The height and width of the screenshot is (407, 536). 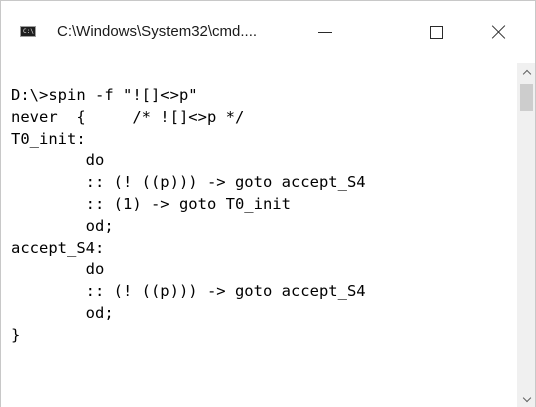 I want to click on cmd-icon: C:\, so click(x=28, y=31).